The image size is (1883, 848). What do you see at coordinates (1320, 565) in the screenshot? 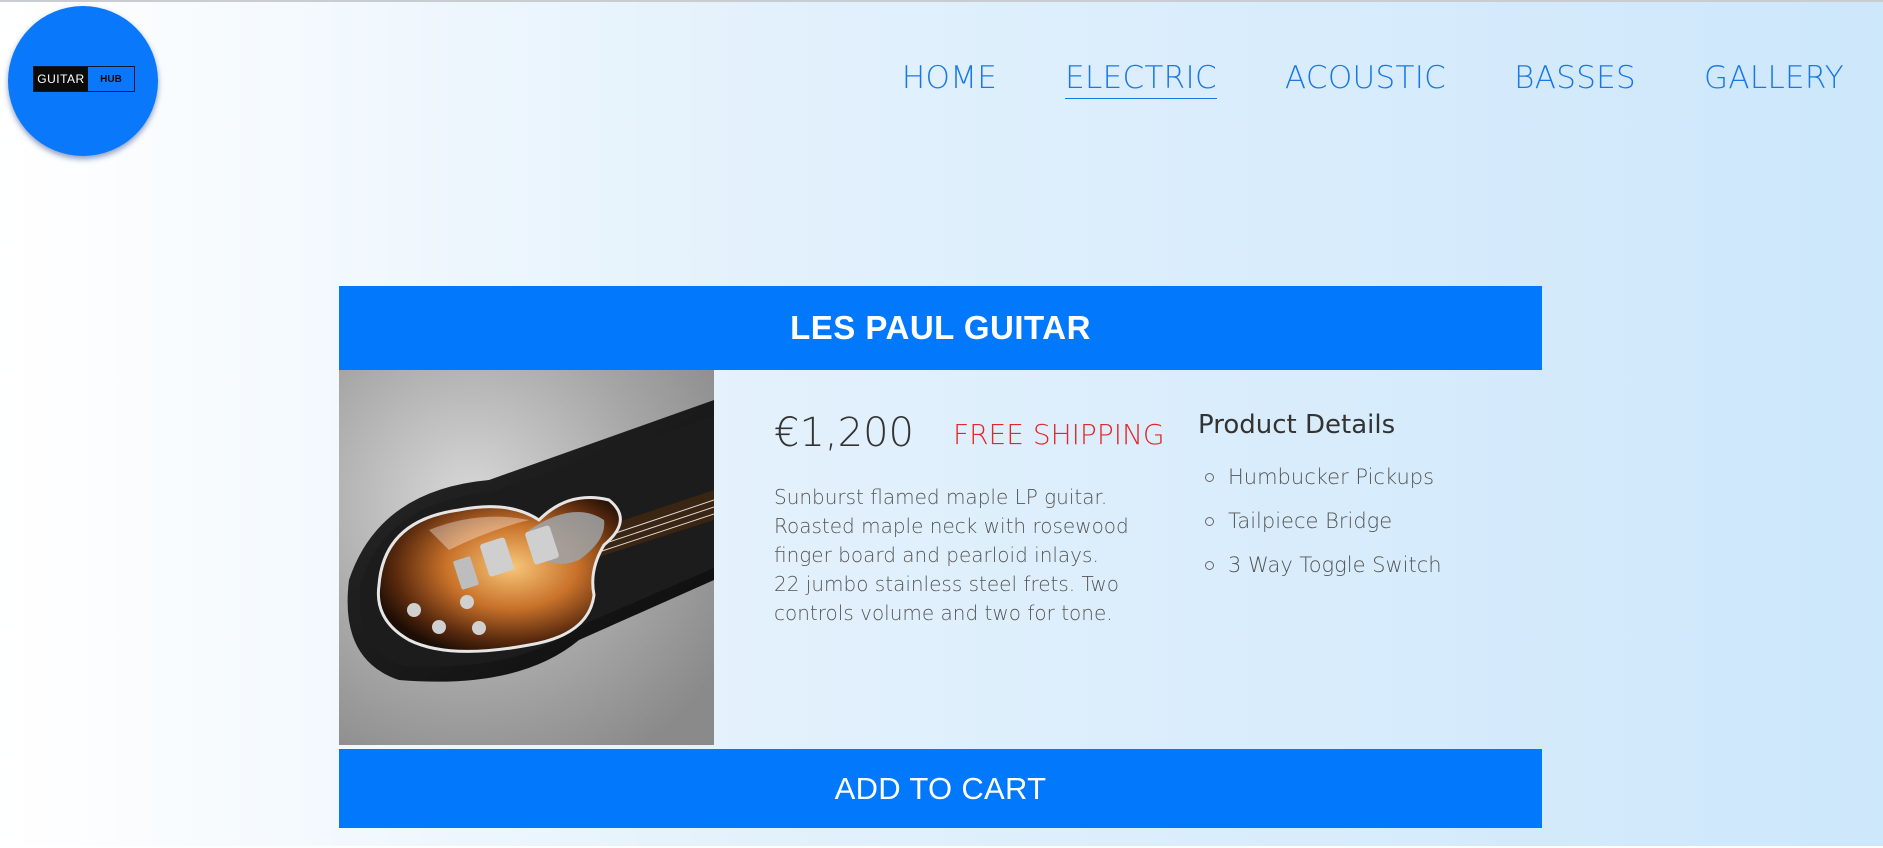
I see `detail-item: 3 Way Toggle Switch` at bounding box center [1320, 565].